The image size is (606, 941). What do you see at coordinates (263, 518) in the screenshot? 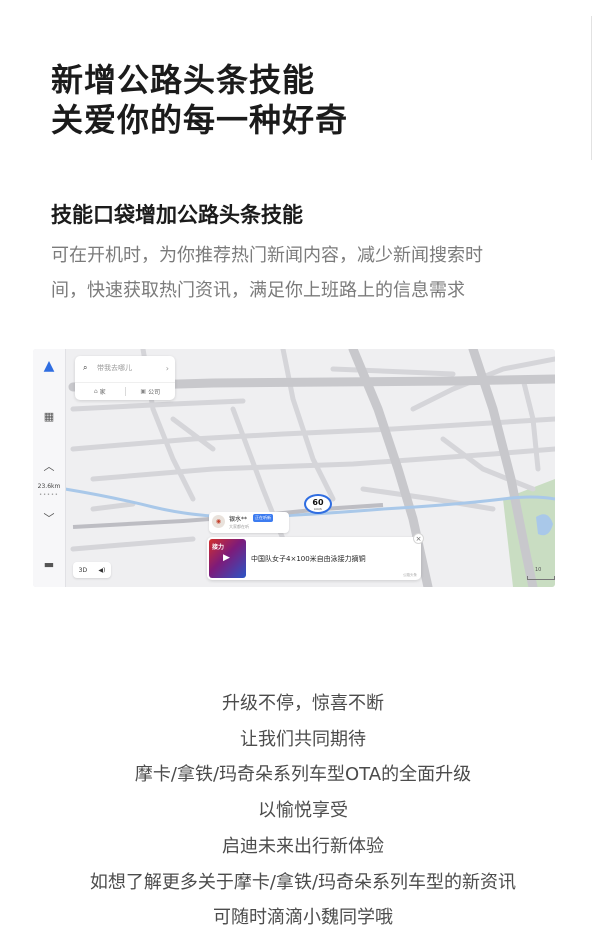
I see `poi-tag-badge: 正在听新` at bounding box center [263, 518].